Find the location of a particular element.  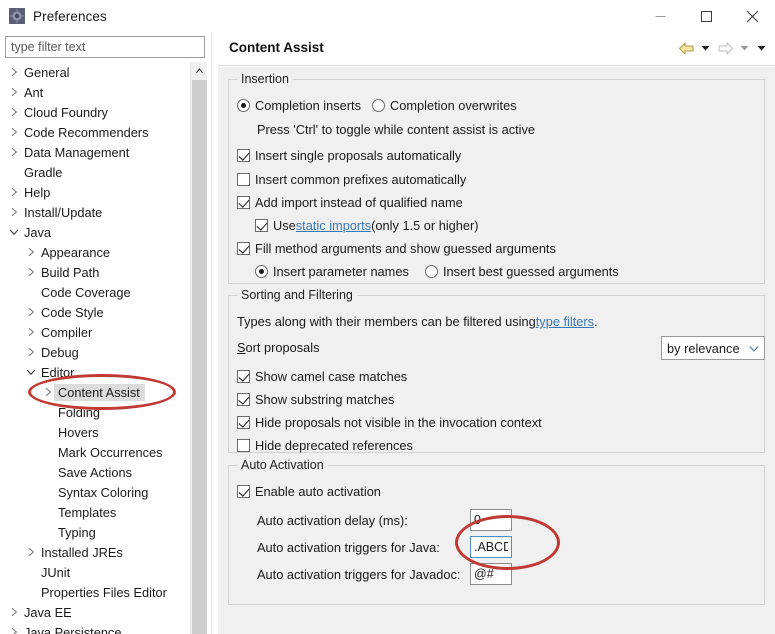

add-import-checkbox: Add import instead of qualified name is located at coordinates (350, 202).